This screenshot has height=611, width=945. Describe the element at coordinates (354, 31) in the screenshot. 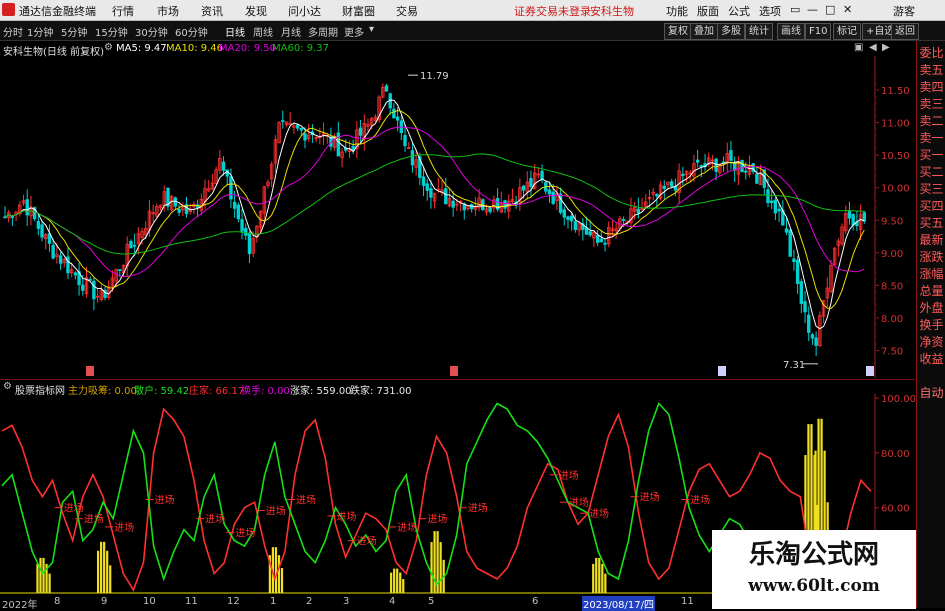

I see `period-tab-more: 更多` at that location.